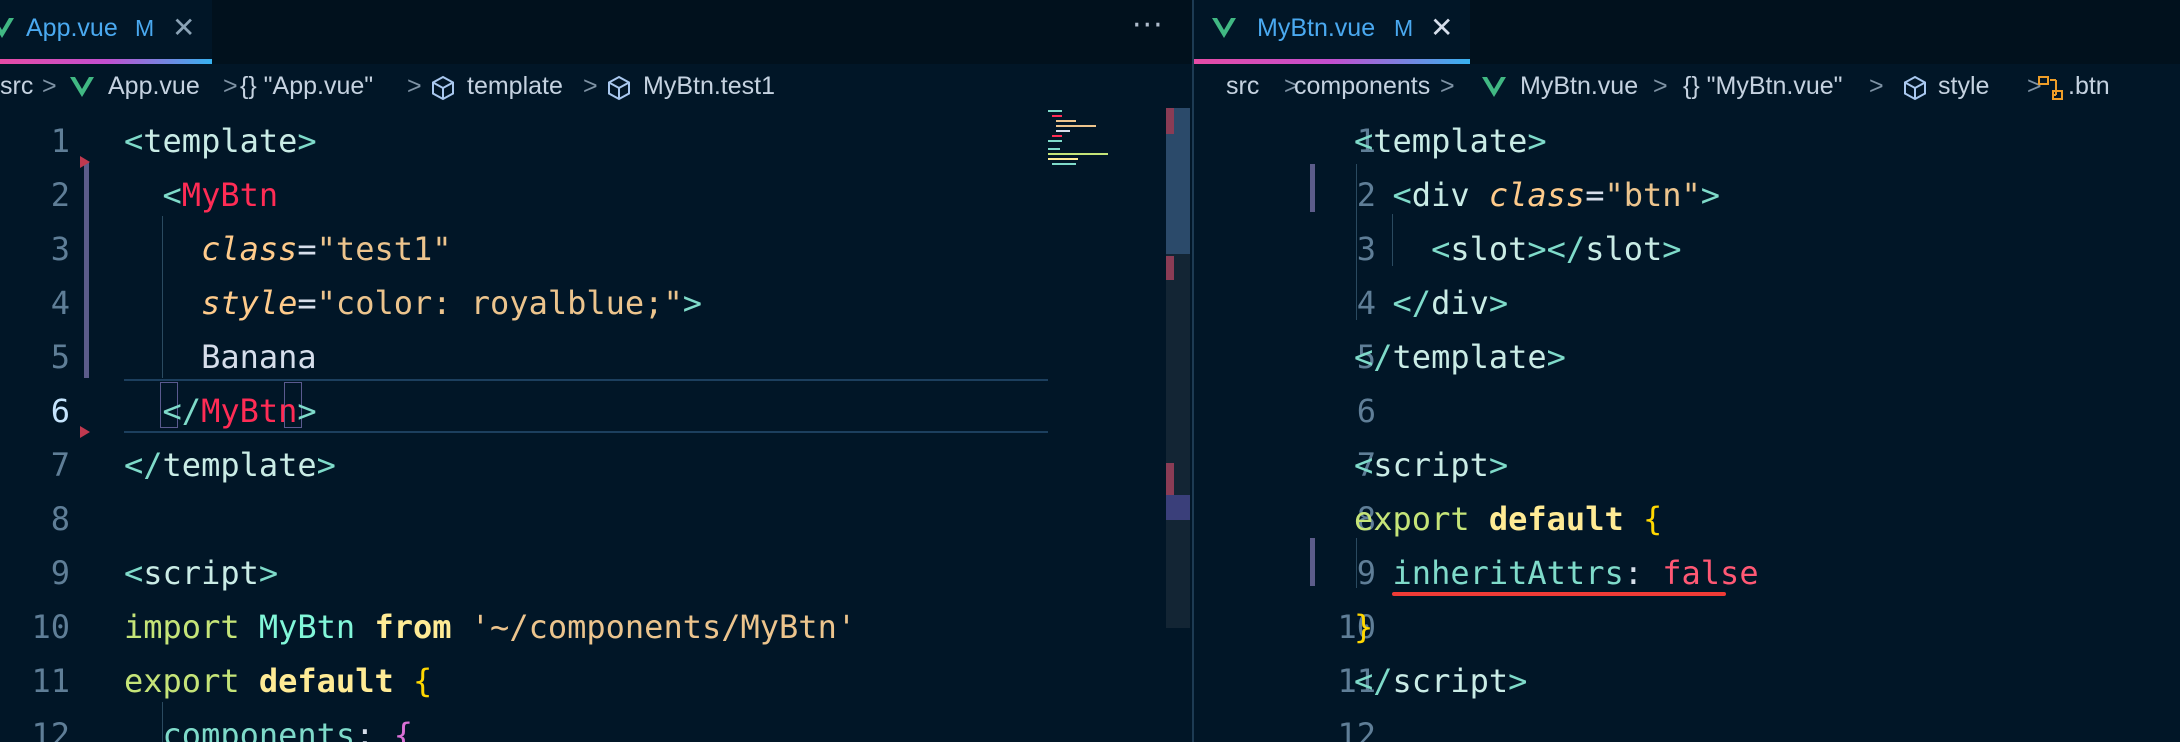 This screenshot has height=742, width=2180. What do you see at coordinates (201, 573) in the screenshot?
I see `code-text: <script>` at bounding box center [201, 573].